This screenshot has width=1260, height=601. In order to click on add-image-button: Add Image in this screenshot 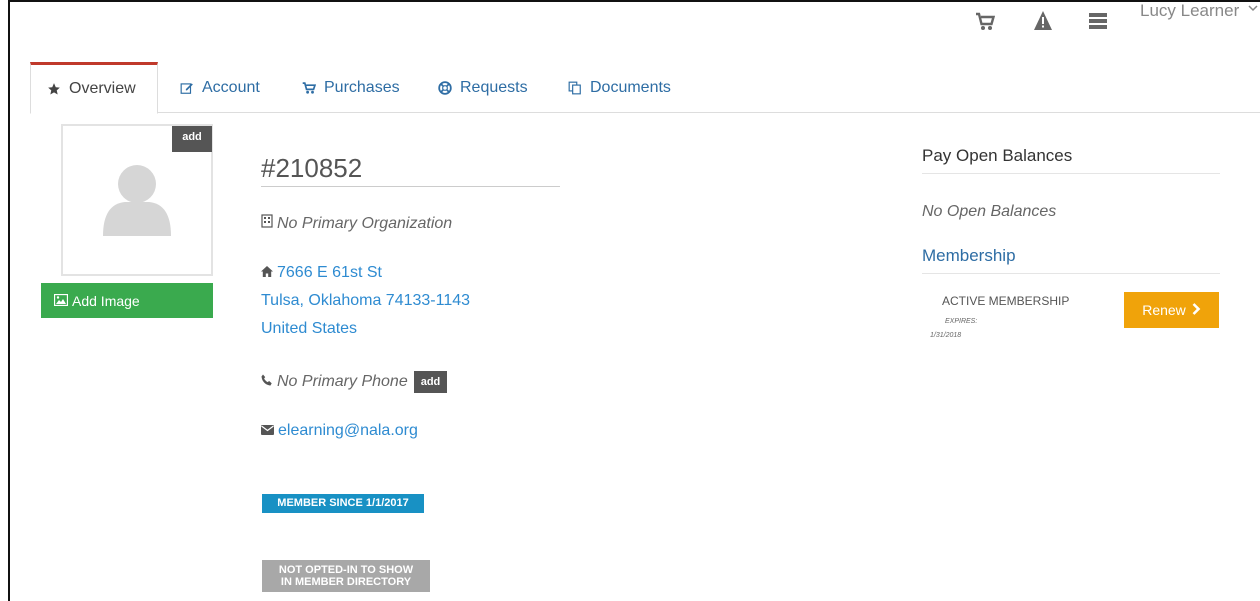, I will do `click(127, 300)`.